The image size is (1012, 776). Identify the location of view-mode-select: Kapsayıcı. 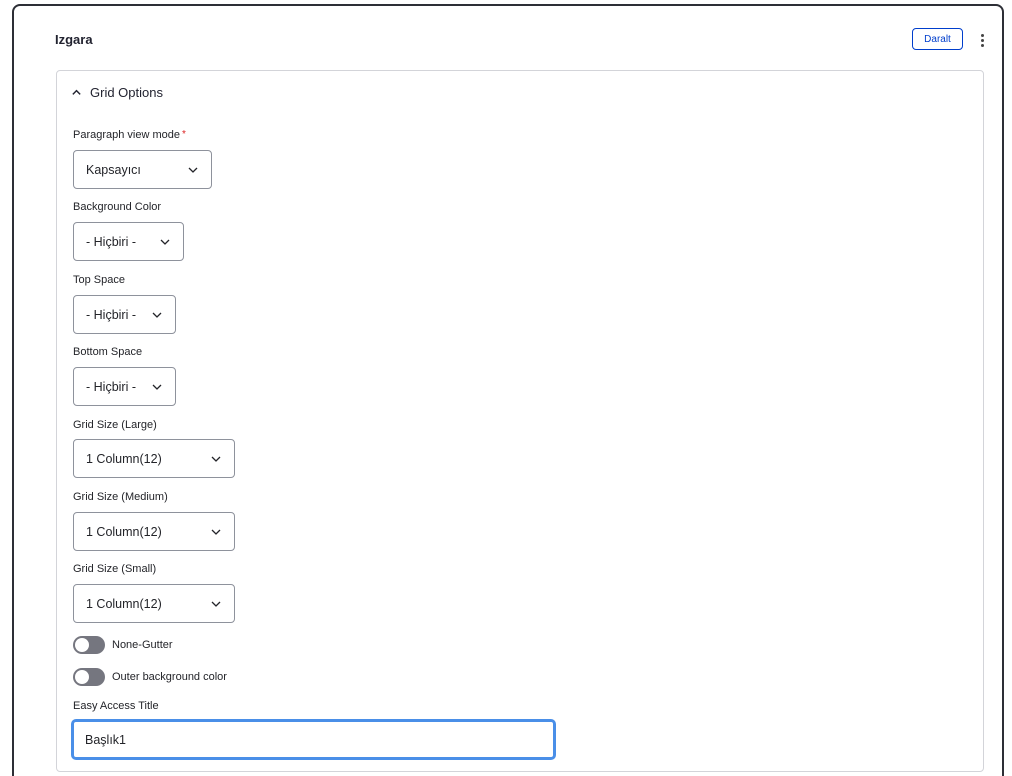
(142, 169).